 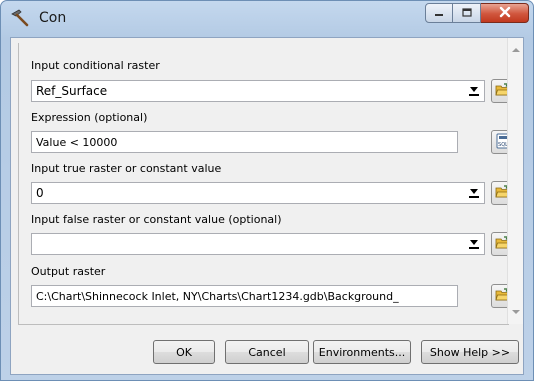 I want to click on expression-label: Expression (optional), so click(x=89, y=117).